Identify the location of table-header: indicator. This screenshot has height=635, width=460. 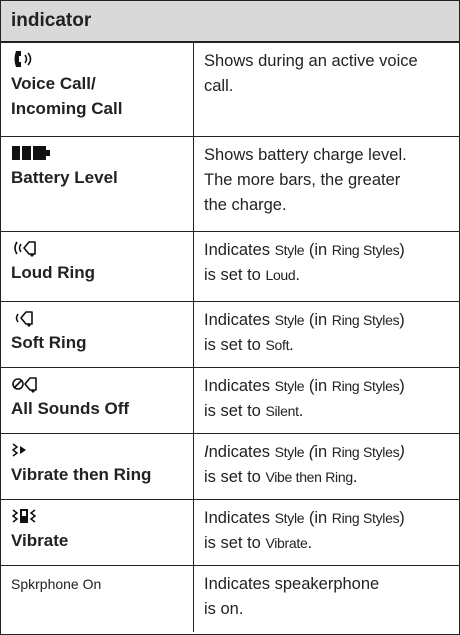
(230, 22).